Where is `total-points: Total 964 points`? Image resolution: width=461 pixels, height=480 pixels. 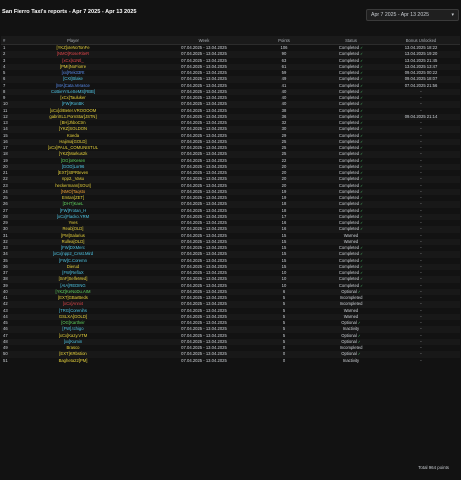 total-points: Total 964 points is located at coordinates (433, 467).